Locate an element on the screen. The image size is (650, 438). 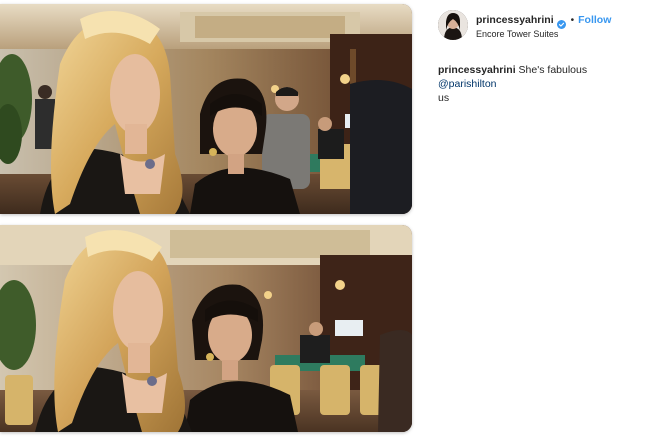
caption-trailing-text: us is located at coordinates (444, 98).